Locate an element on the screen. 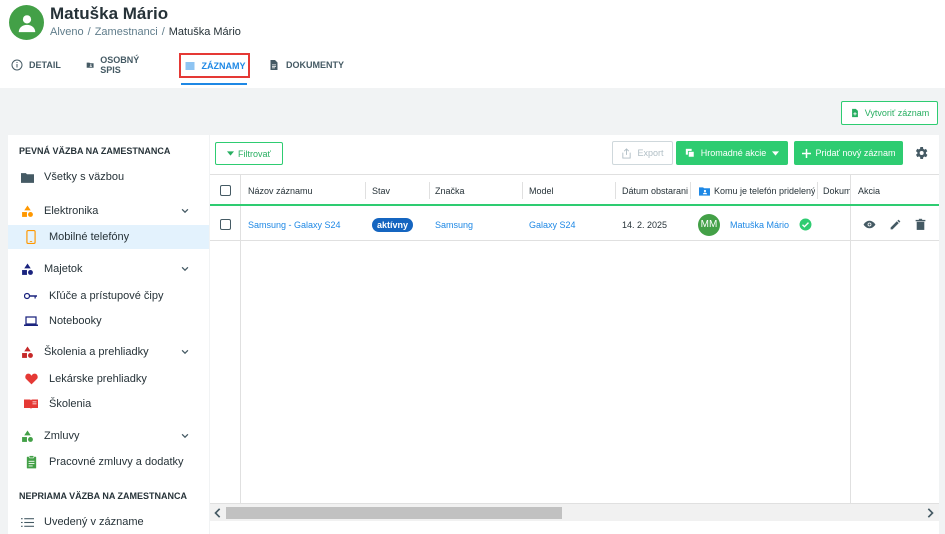 Image resolution: width=945 pixels, height=534 pixels. folder-icon is located at coordinates (27, 177).